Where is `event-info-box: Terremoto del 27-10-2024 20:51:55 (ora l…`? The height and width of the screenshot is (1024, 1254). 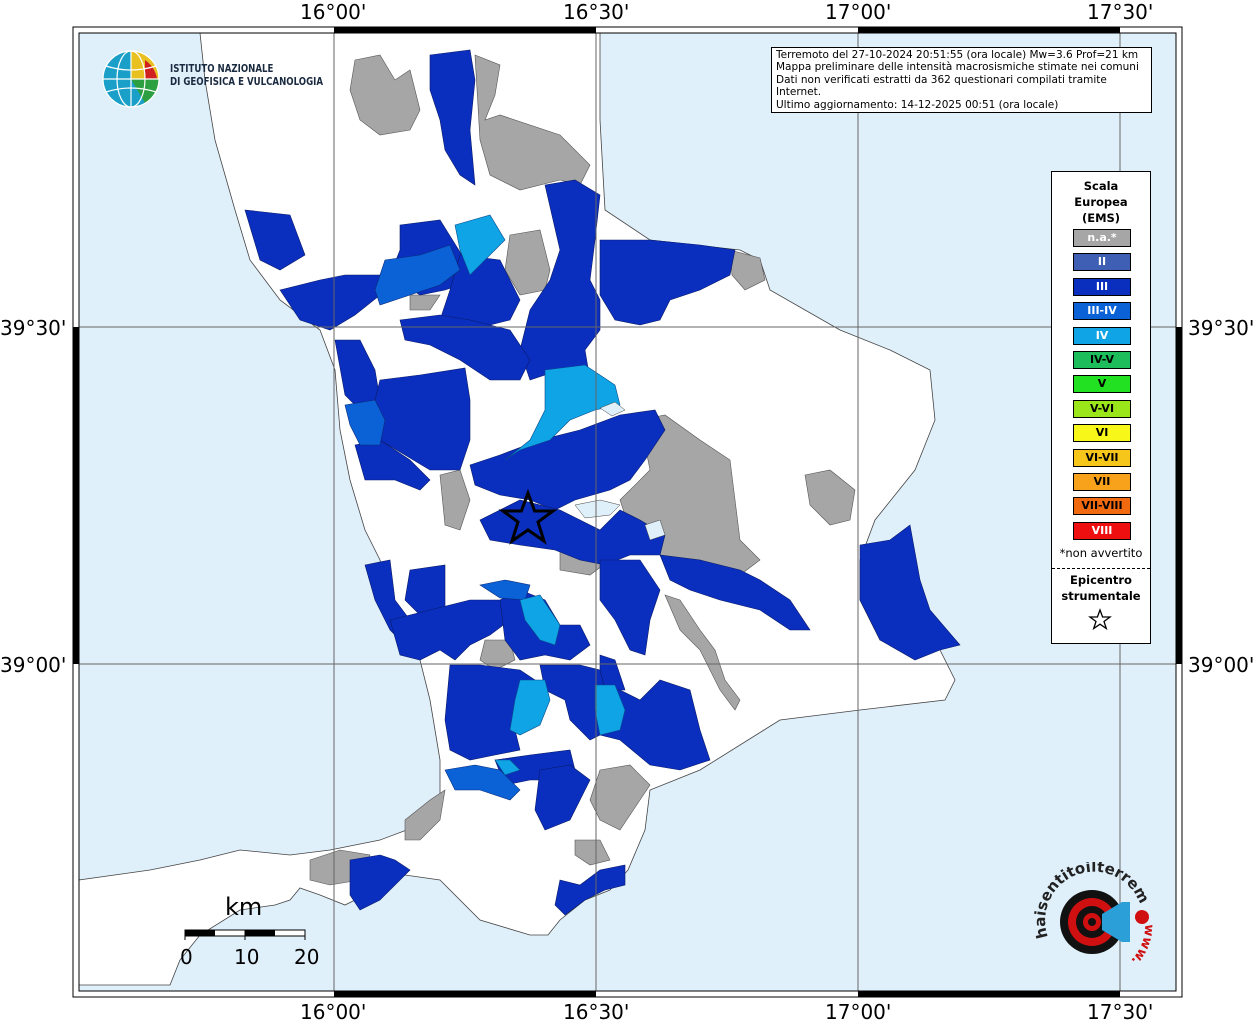
event-info-box: Terremoto del 27-10-2024 20:51:55 (ora l… is located at coordinates (961, 80).